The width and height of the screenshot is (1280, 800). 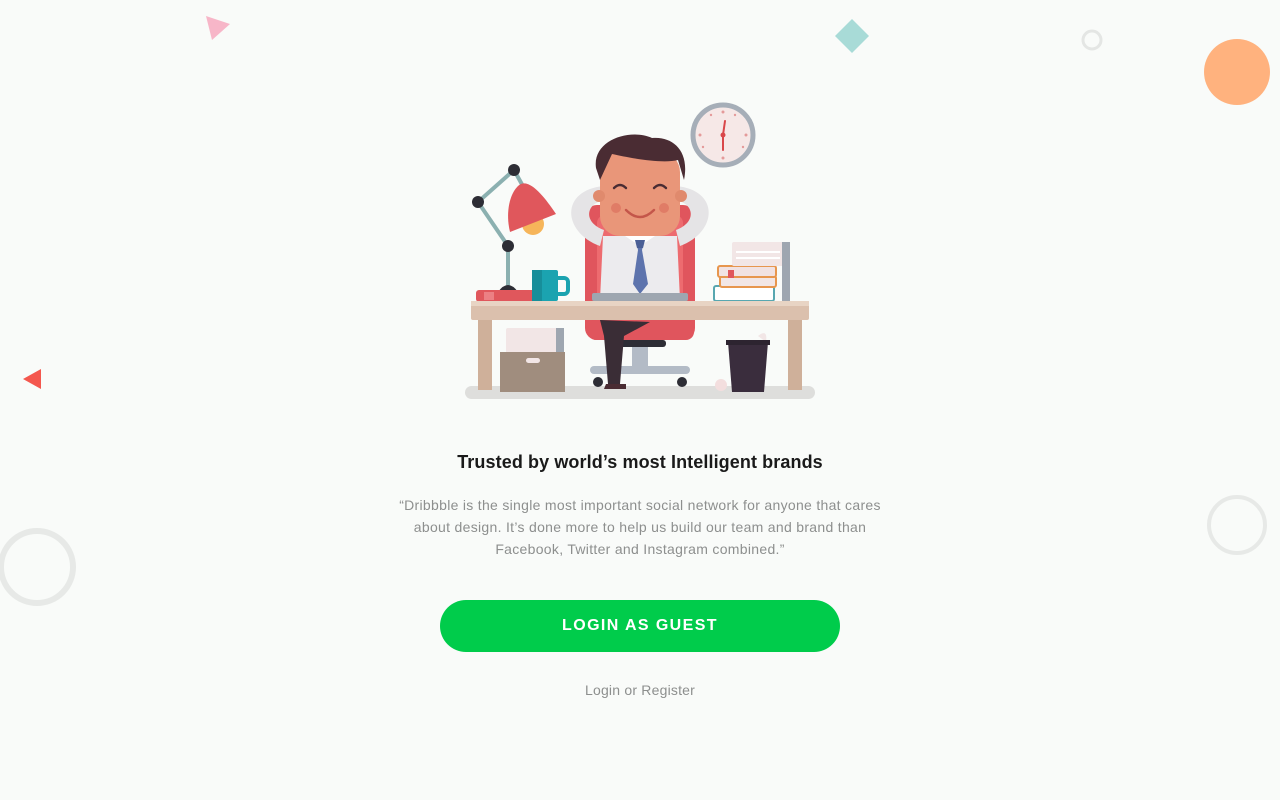 What do you see at coordinates (602, 690) in the screenshot?
I see `login-link: Login` at bounding box center [602, 690].